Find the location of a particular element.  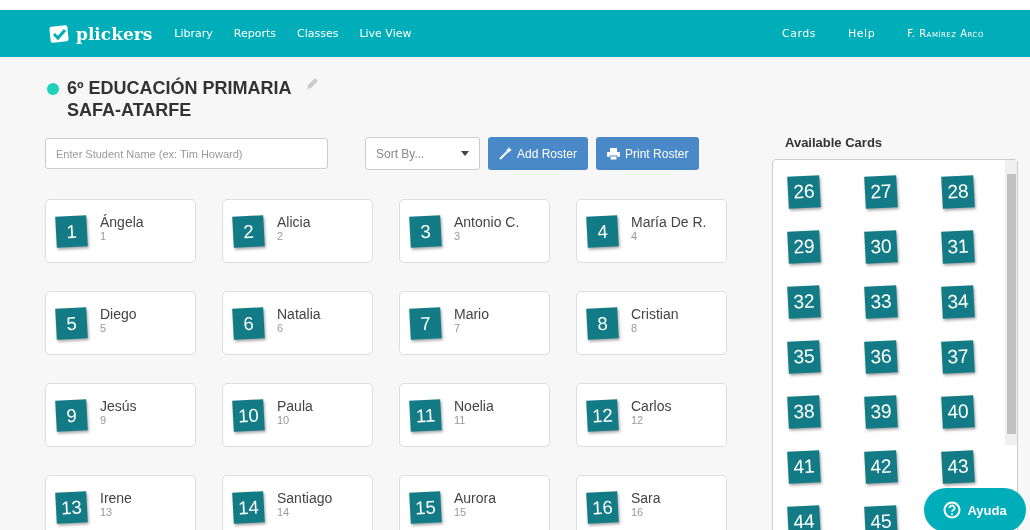

add-roster-button: Add Roster is located at coordinates (538, 153).